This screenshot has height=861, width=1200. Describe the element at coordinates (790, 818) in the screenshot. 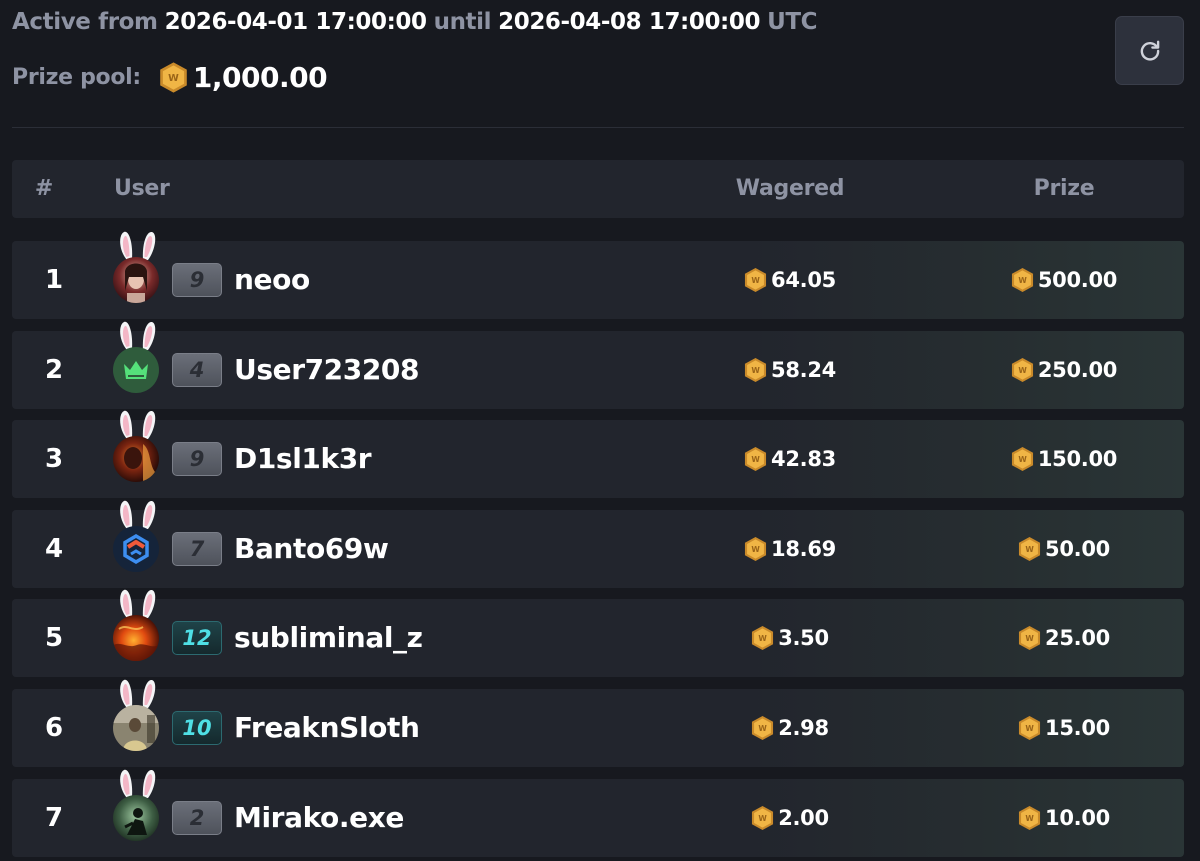

I see `wagered-amount: W 2.00` at that location.